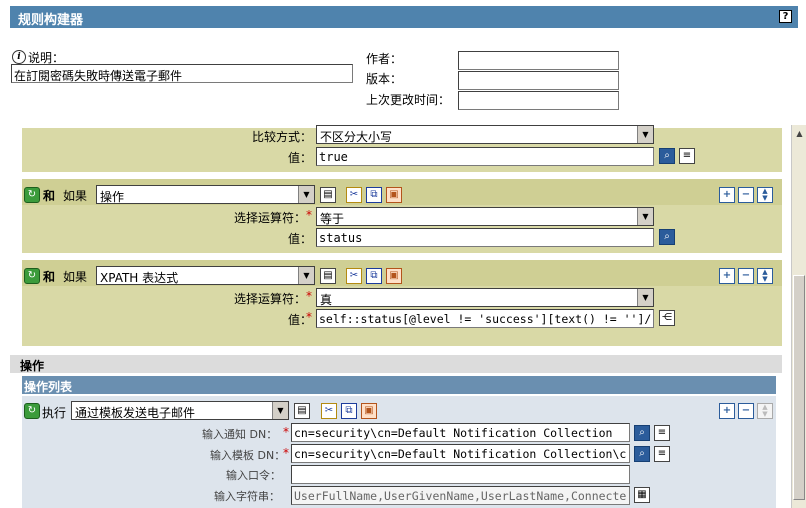  Describe the element at coordinates (404, 17) in the screenshot. I see `title-bar: 规则构建器 ?` at that location.